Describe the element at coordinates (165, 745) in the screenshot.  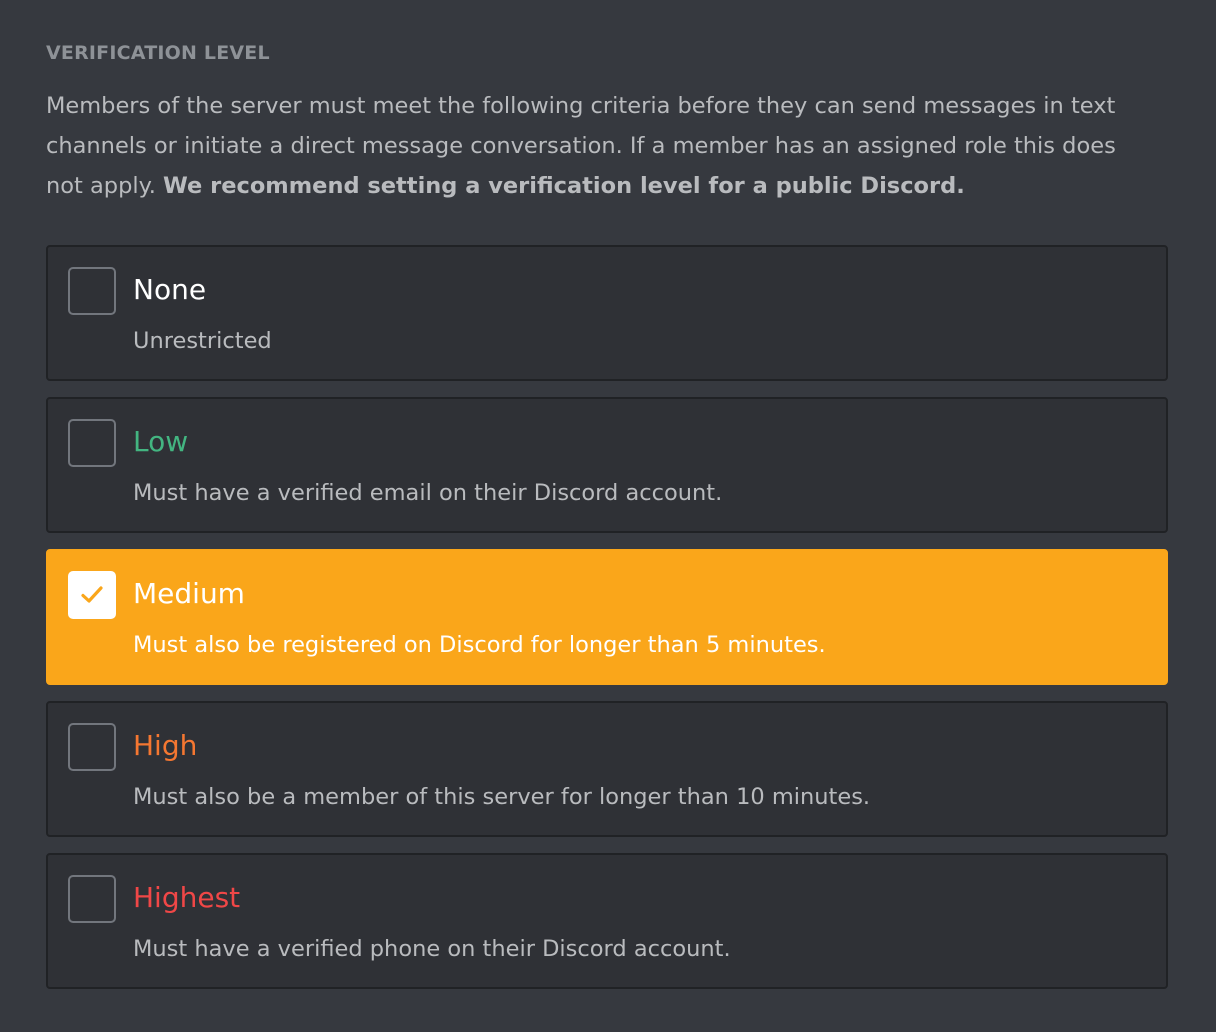
I see `option-label: High` at that location.